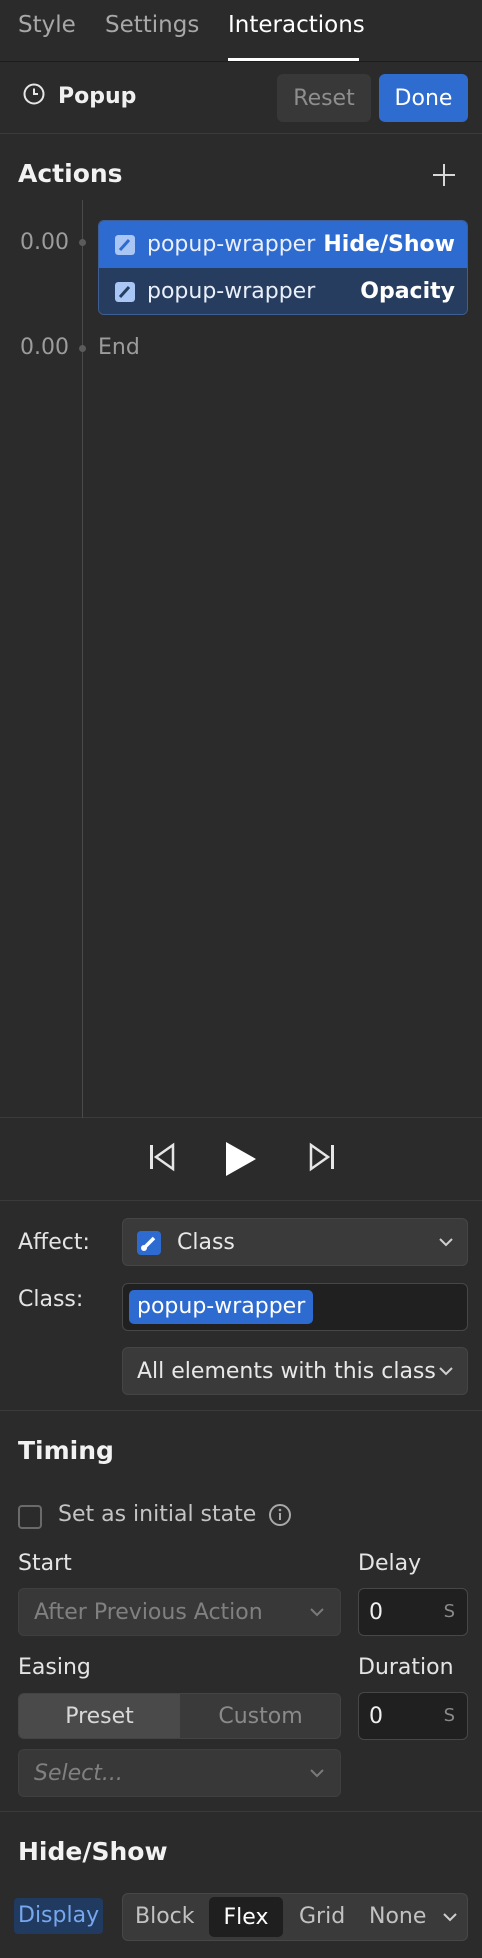 The width and height of the screenshot is (482, 1958). Describe the element at coordinates (206, 1242) in the screenshot. I see `affect-value: Class` at that location.